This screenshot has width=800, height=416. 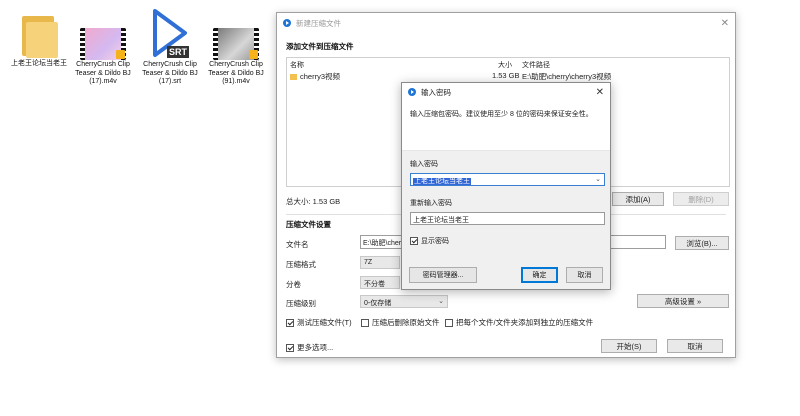 I want to click on column-path: 文件路径, so click(x=536, y=65).